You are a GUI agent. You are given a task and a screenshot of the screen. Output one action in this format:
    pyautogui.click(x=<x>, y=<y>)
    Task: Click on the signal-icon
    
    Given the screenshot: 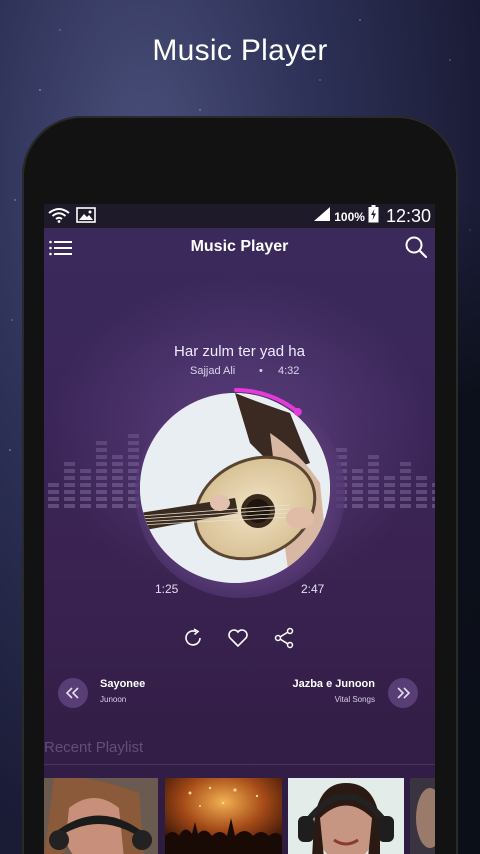 What is the action you would take?
    pyautogui.click(x=322, y=216)
    